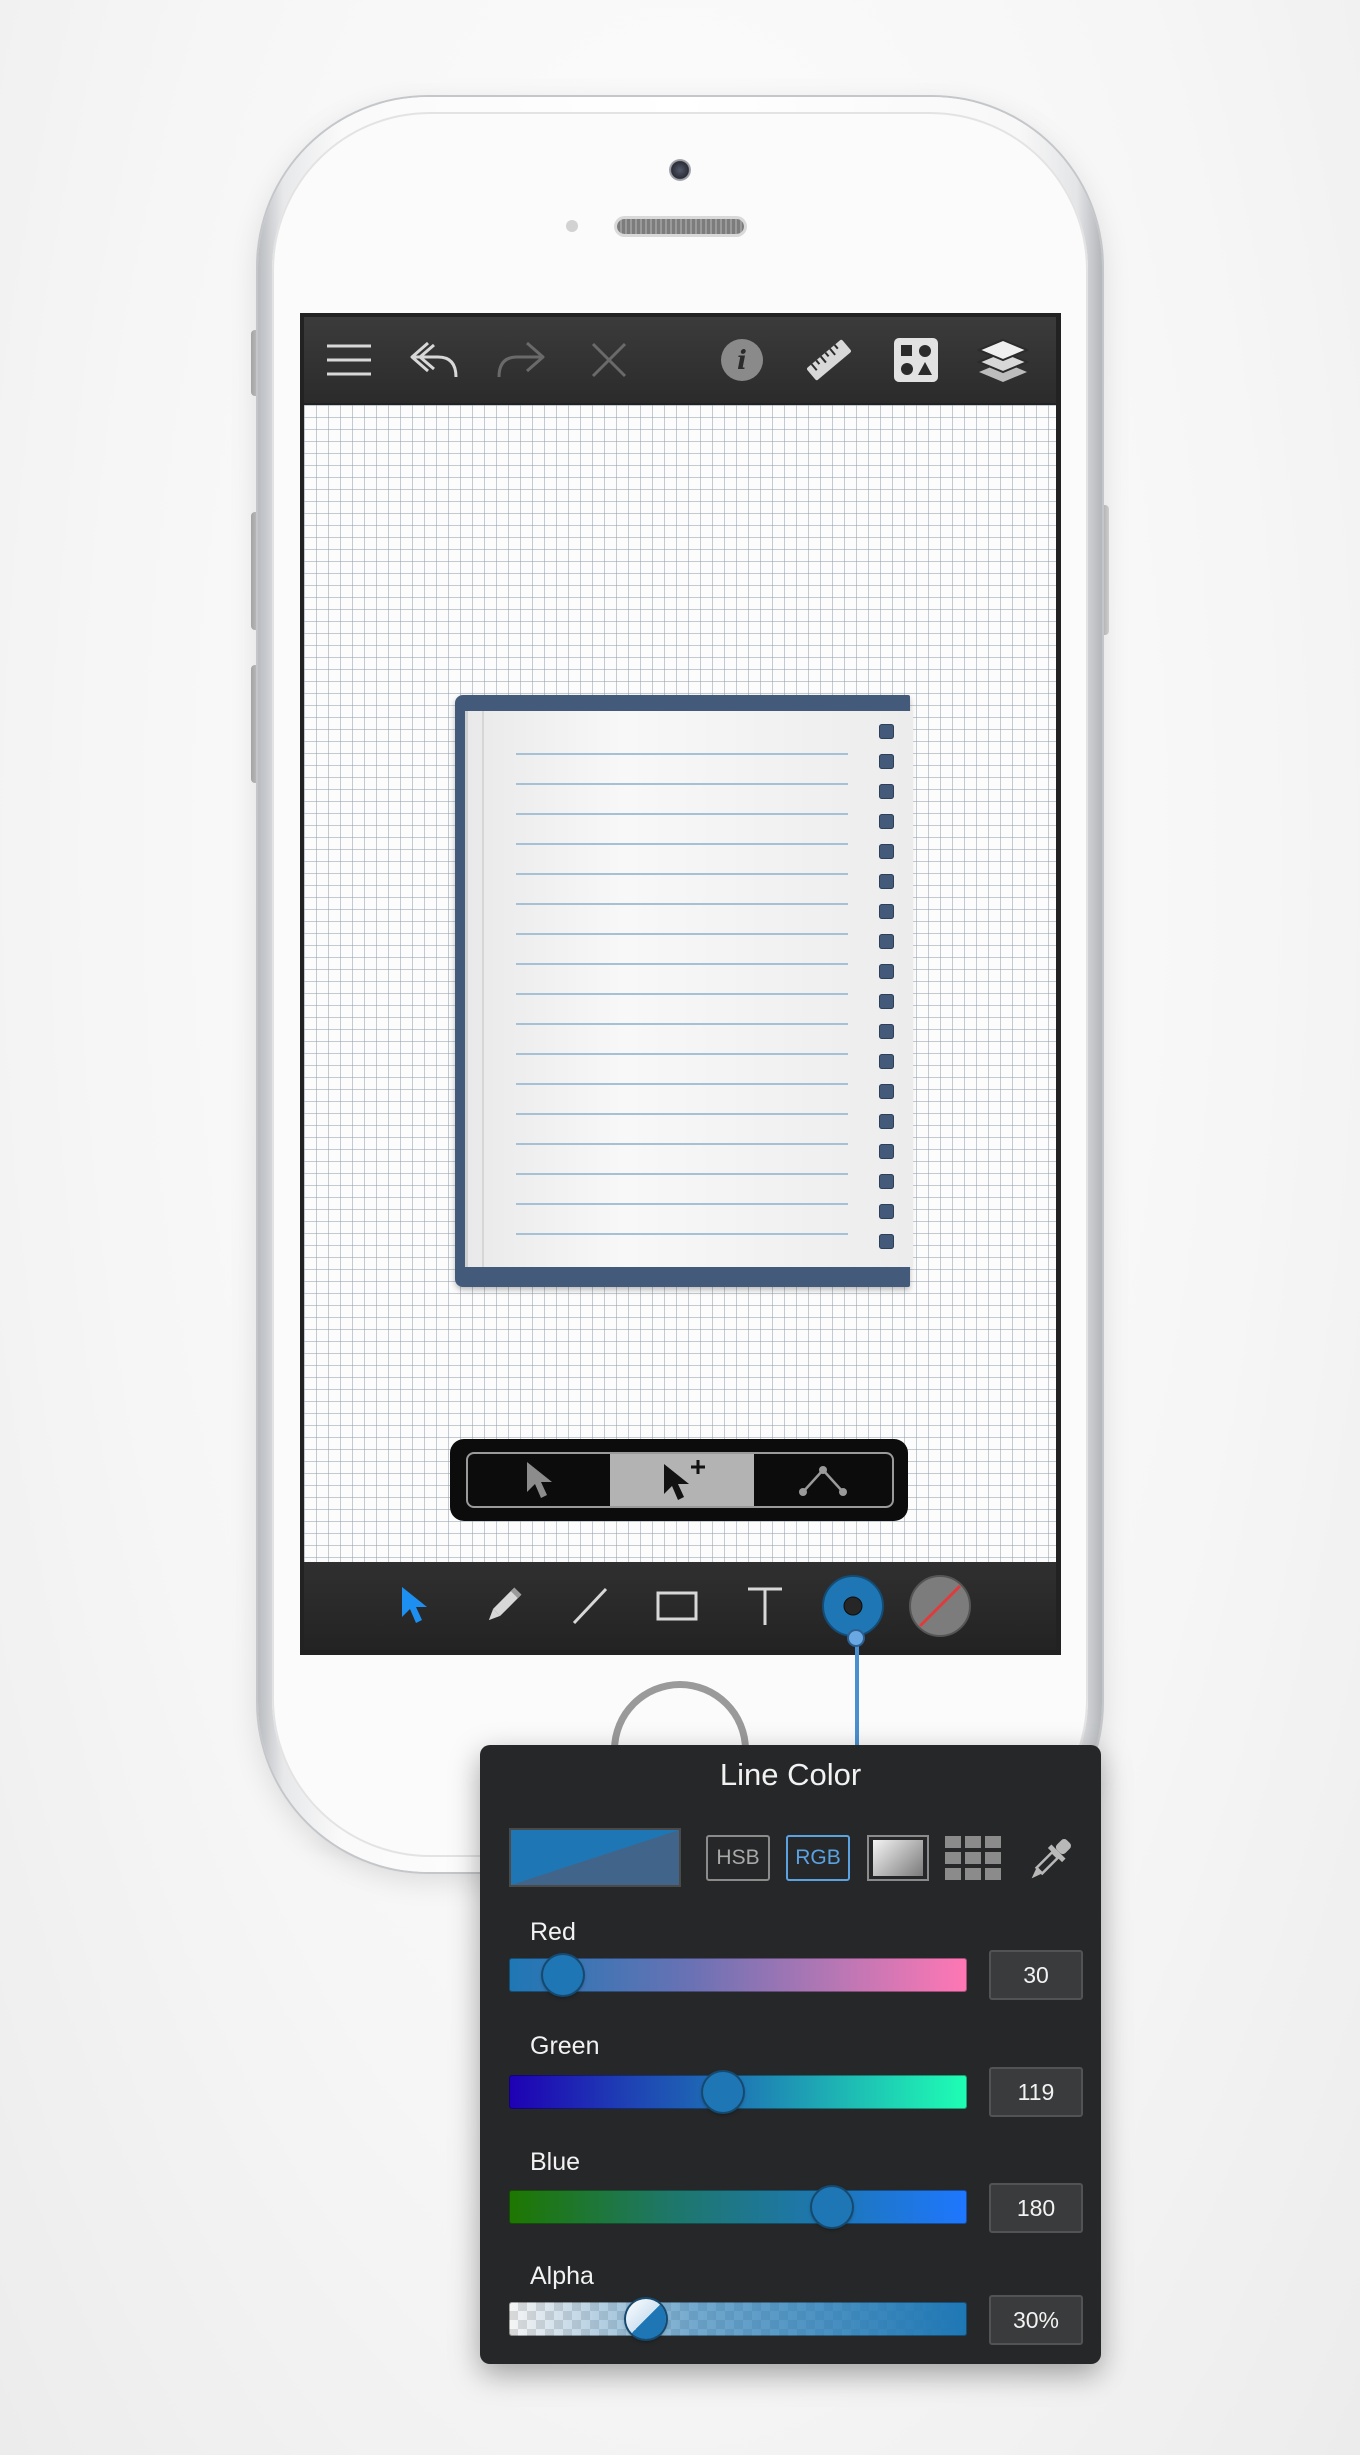 The width and height of the screenshot is (1360, 2455). I want to click on text-tool, so click(765, 1606).